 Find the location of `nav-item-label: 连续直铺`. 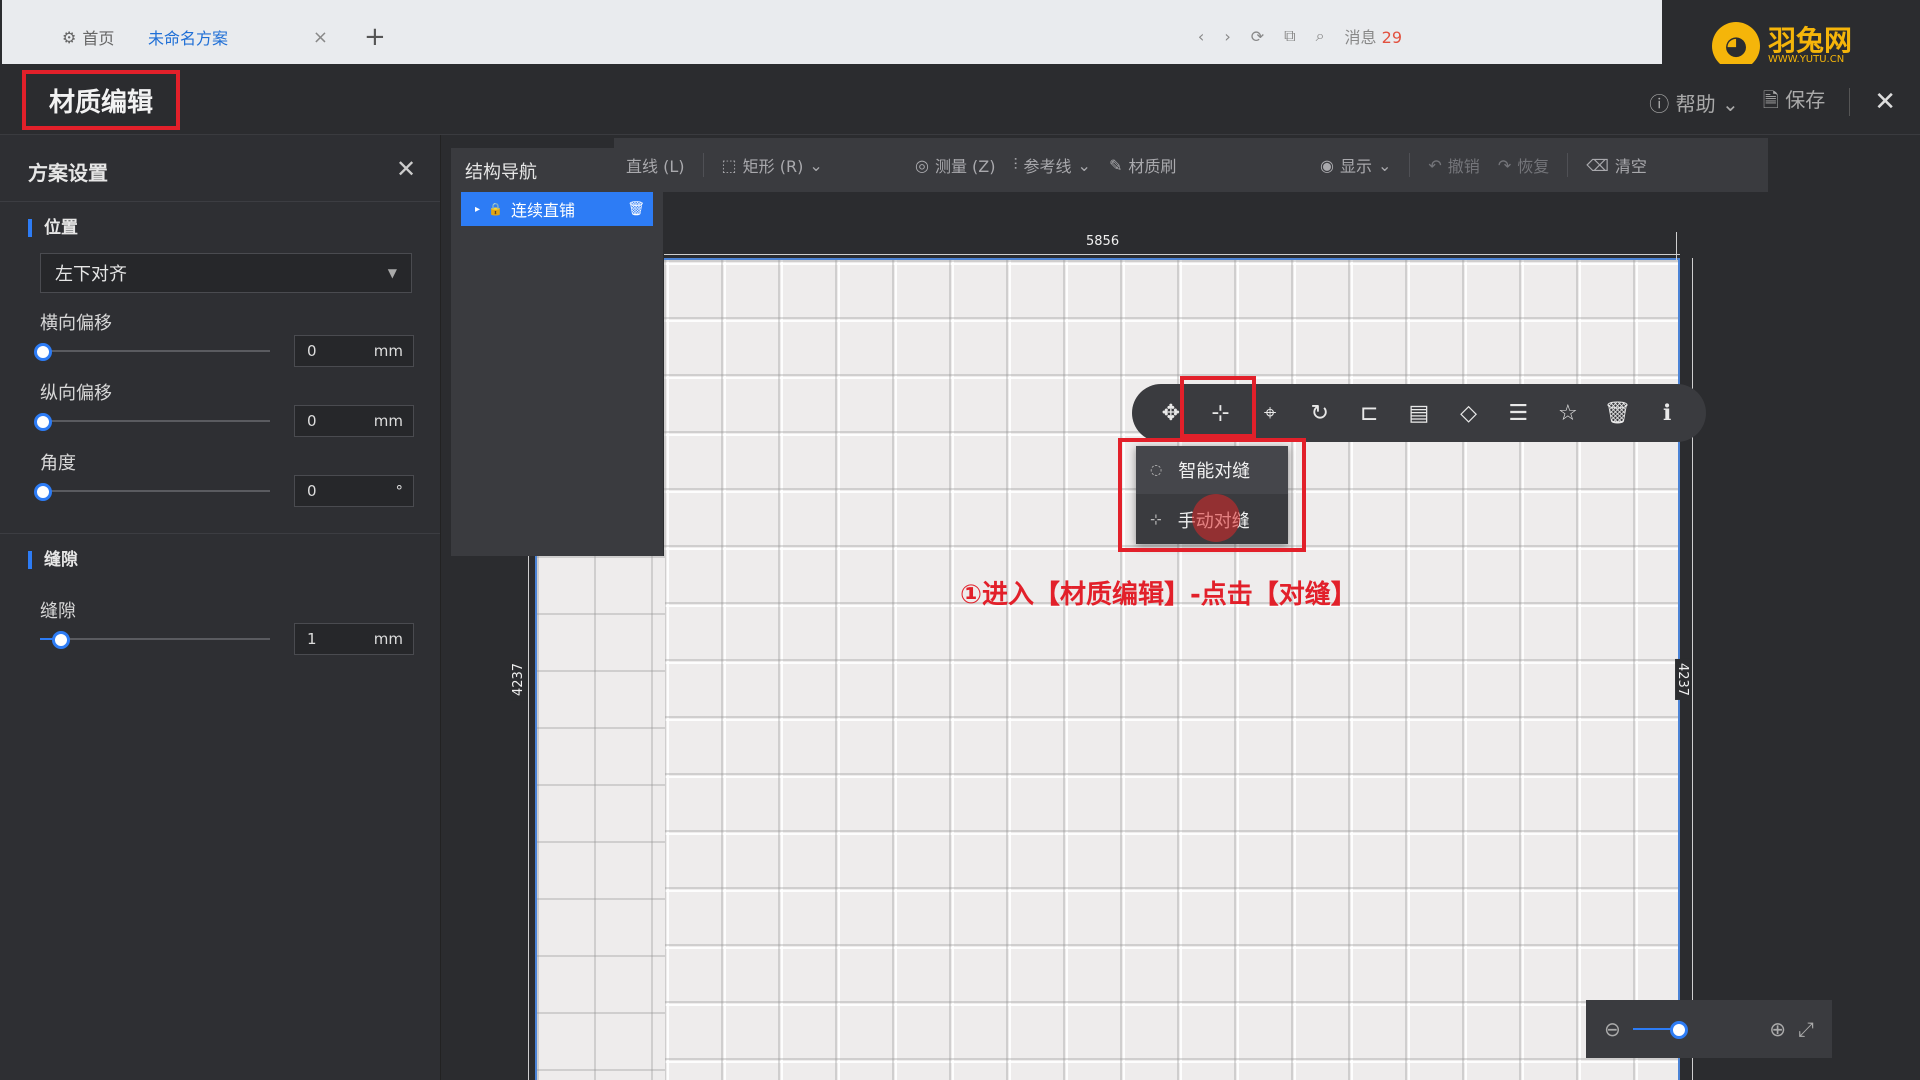

nav-item-label: 连续直铺 is located at coordinates (542, 210).